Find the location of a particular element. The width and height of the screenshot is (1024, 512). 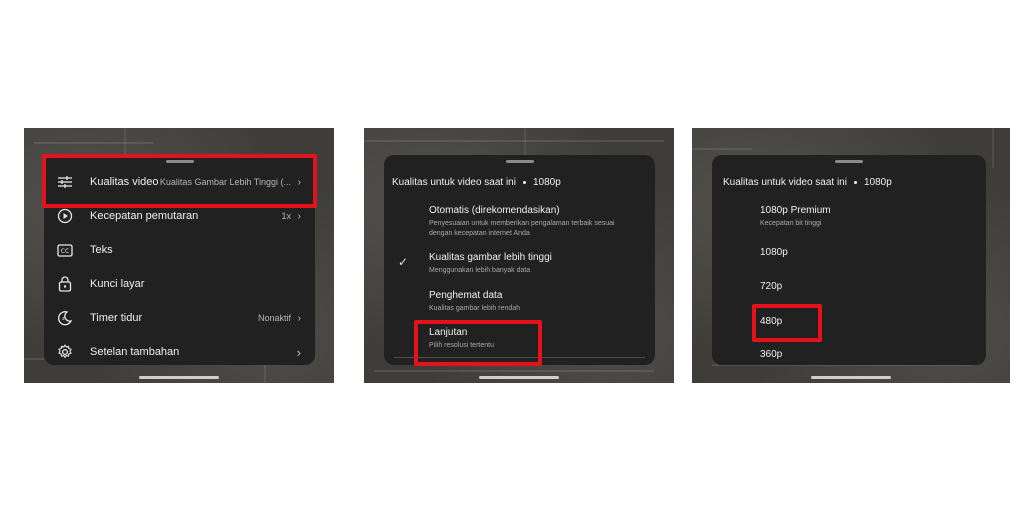

playback-speed-icon is located at coordinates (65, 216).